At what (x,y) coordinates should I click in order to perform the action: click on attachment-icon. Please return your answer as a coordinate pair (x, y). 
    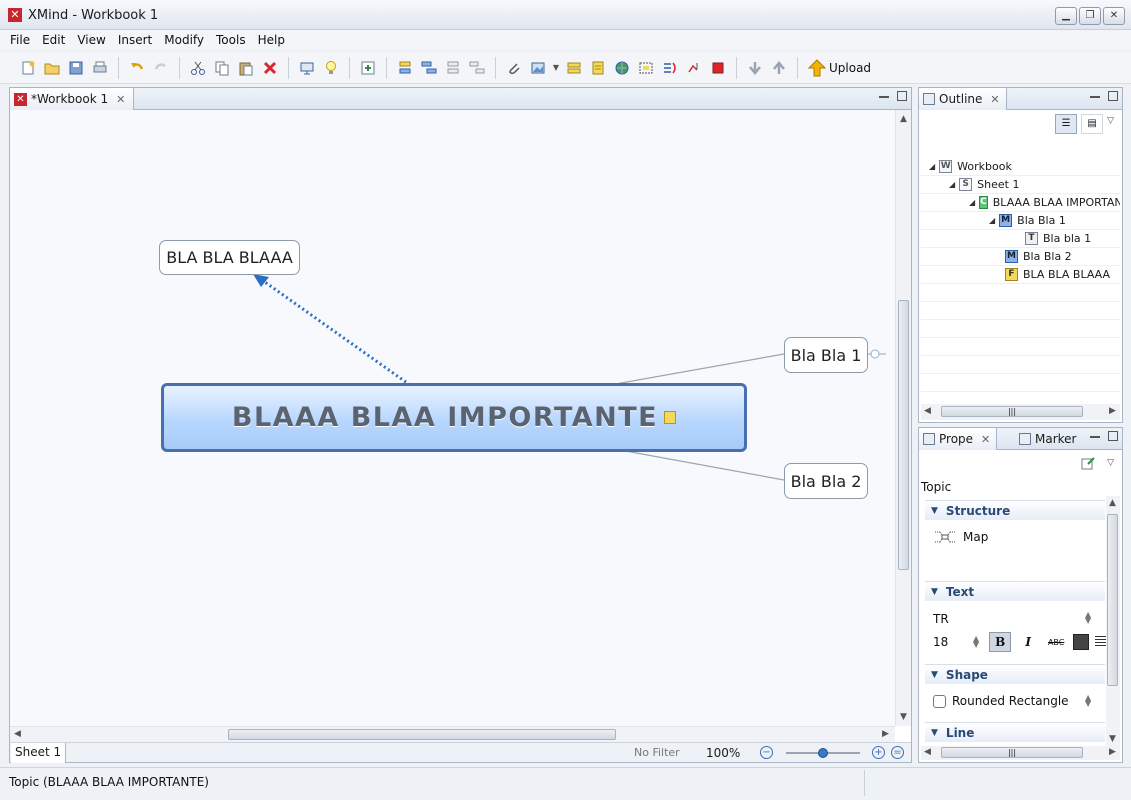
    Looking at the image, I should click on (514, 68).